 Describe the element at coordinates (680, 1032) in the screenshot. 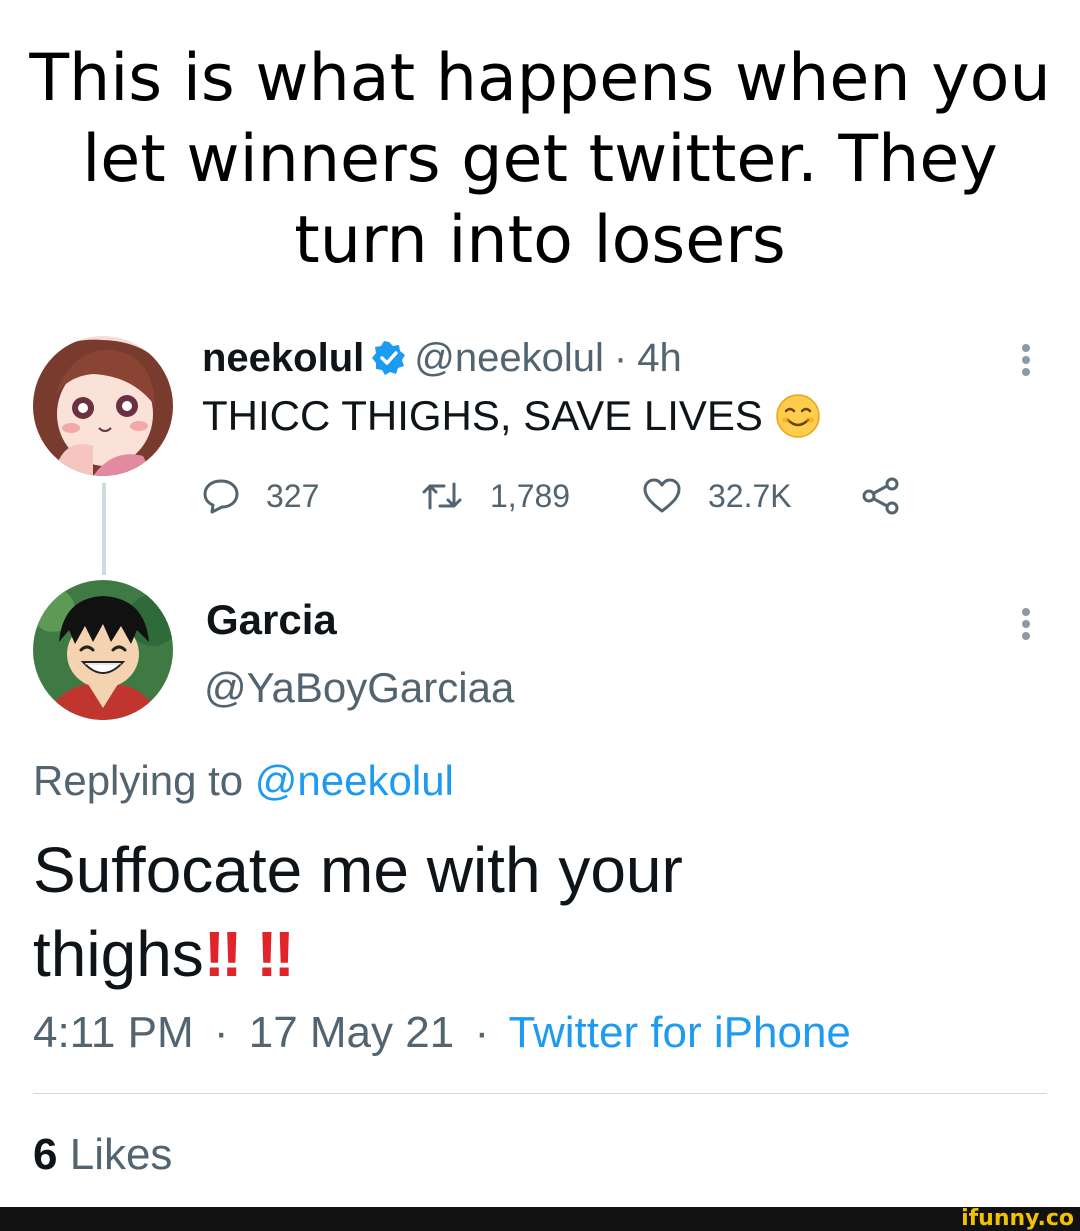

I see `tweet2-source-link: Twitter for iPhone` at that location.